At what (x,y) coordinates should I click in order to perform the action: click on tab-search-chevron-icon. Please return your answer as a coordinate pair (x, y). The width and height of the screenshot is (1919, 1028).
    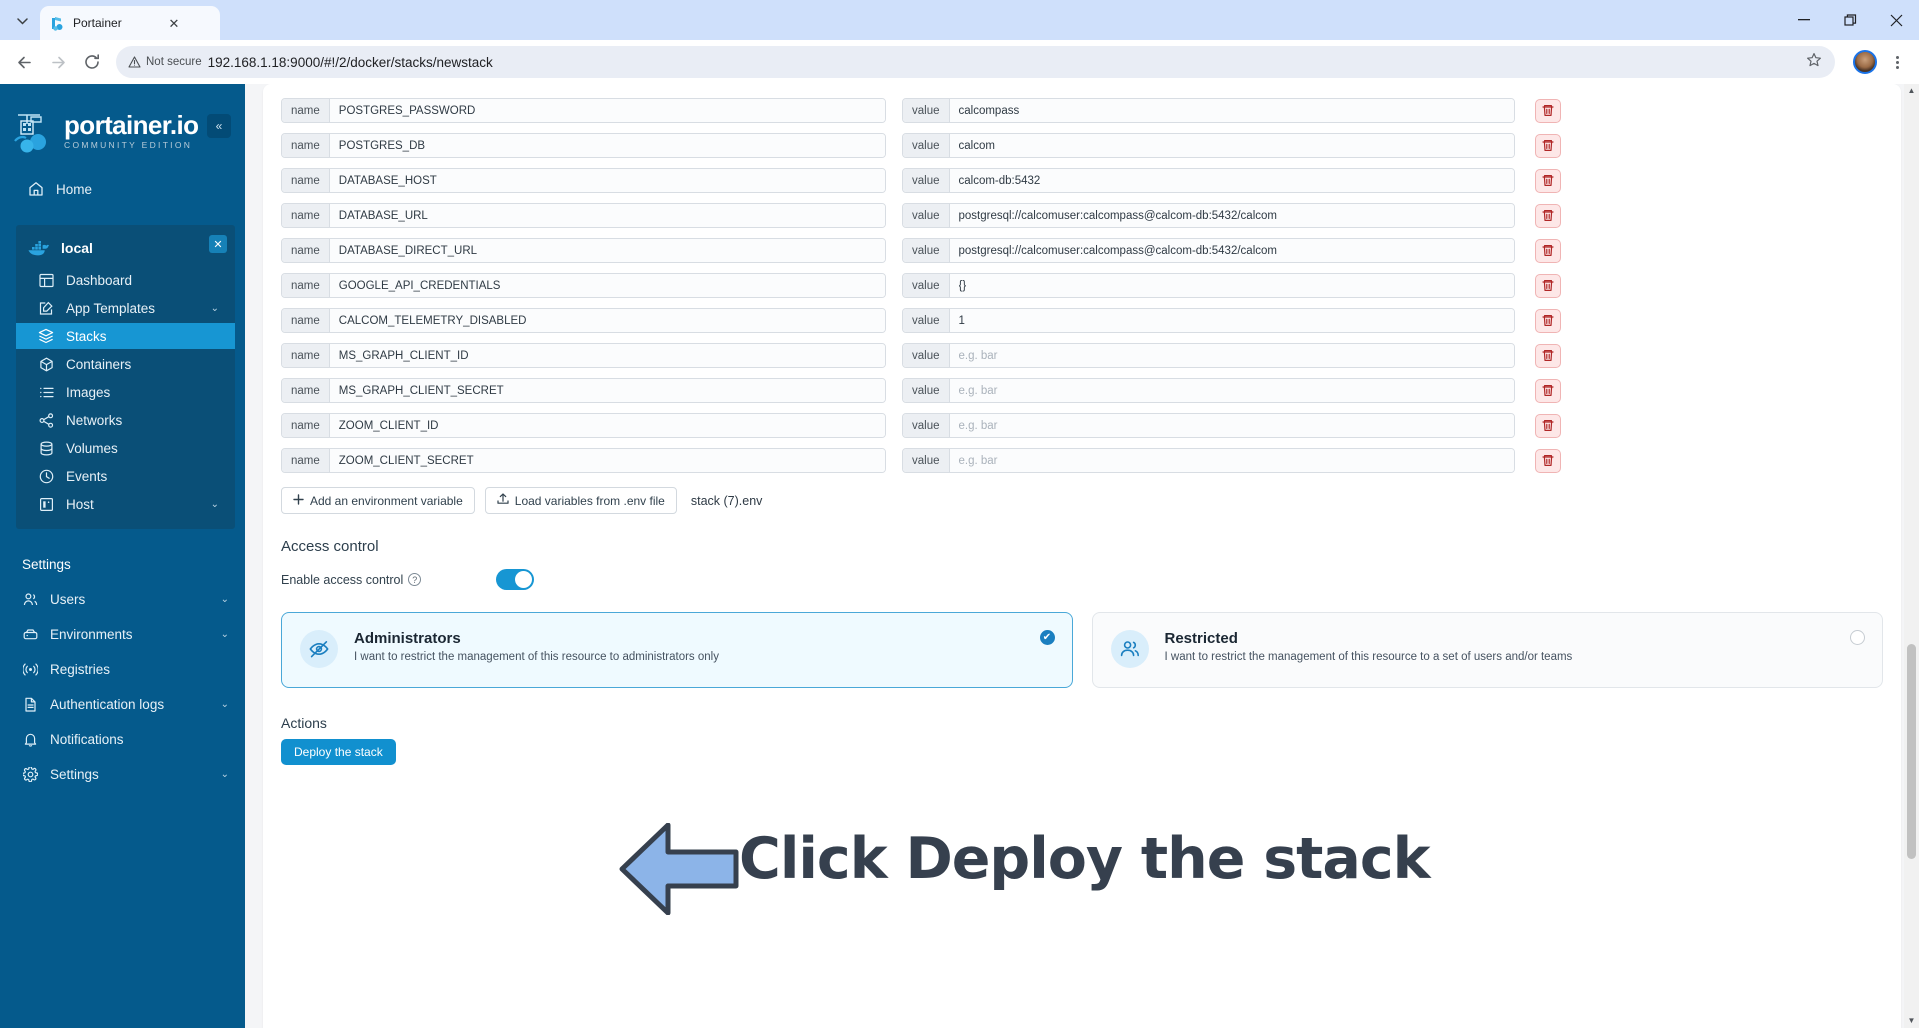
    Looking at the image, I should click on (22, 21).